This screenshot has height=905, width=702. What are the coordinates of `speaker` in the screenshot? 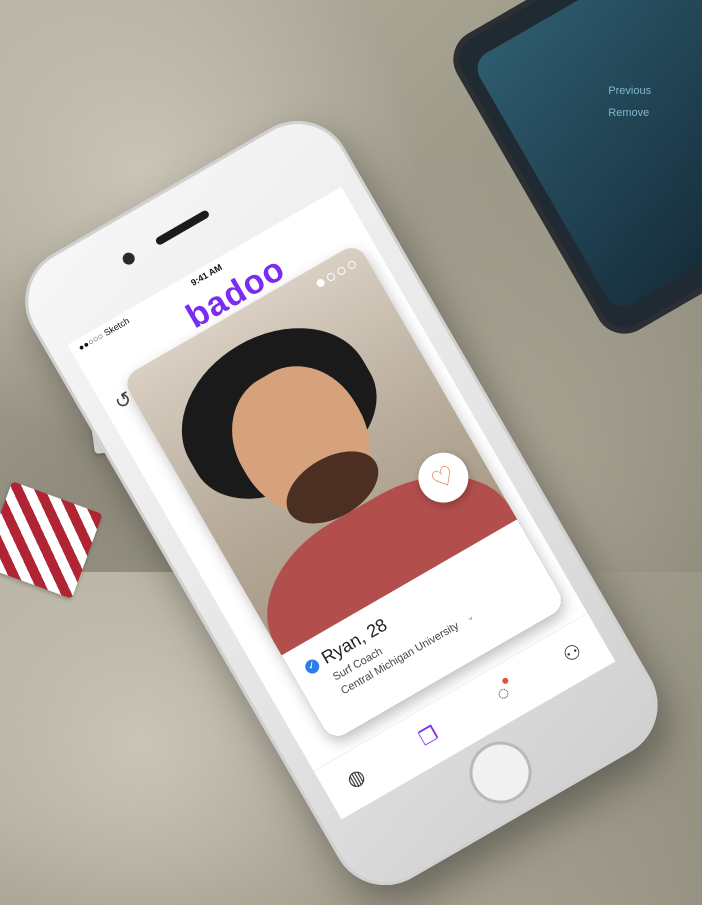 It's located at (182, 228).